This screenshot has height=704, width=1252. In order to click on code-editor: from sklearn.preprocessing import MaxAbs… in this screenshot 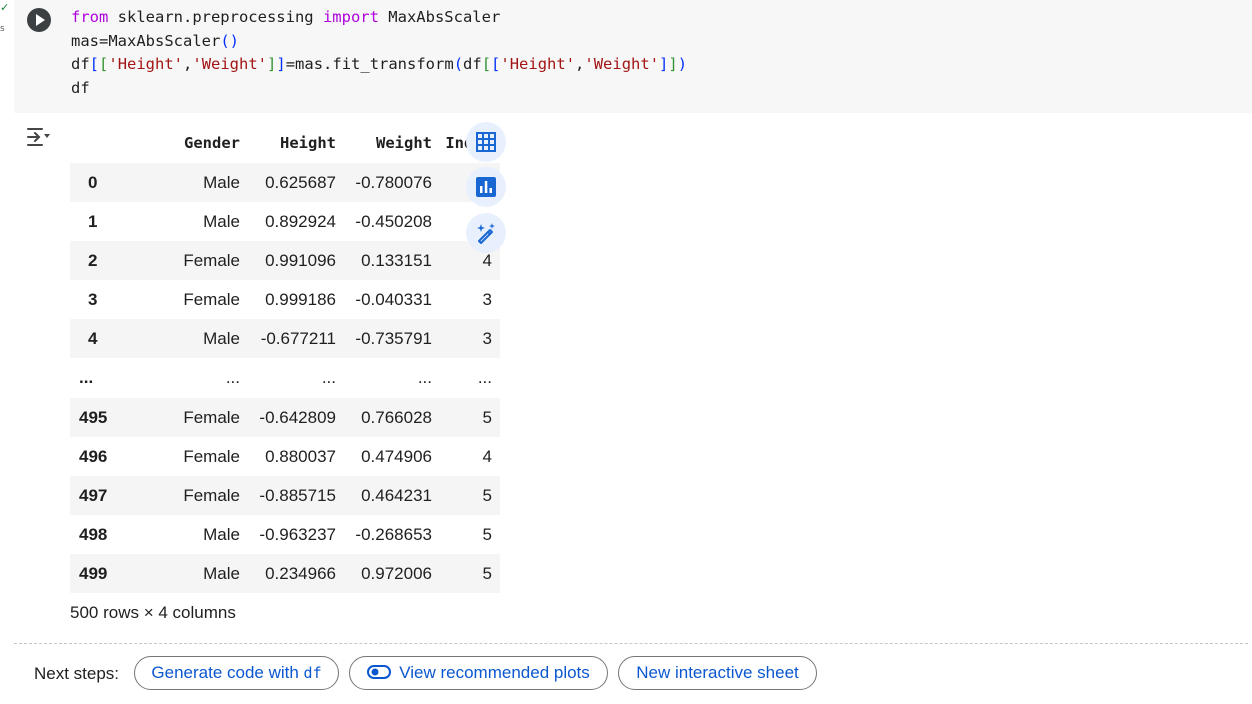, I will do `click(379, 53)`.